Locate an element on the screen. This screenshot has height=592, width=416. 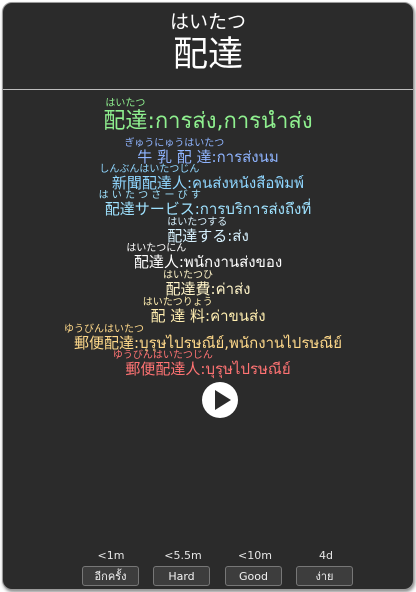
play-icon is located at coordinates (223, 400).